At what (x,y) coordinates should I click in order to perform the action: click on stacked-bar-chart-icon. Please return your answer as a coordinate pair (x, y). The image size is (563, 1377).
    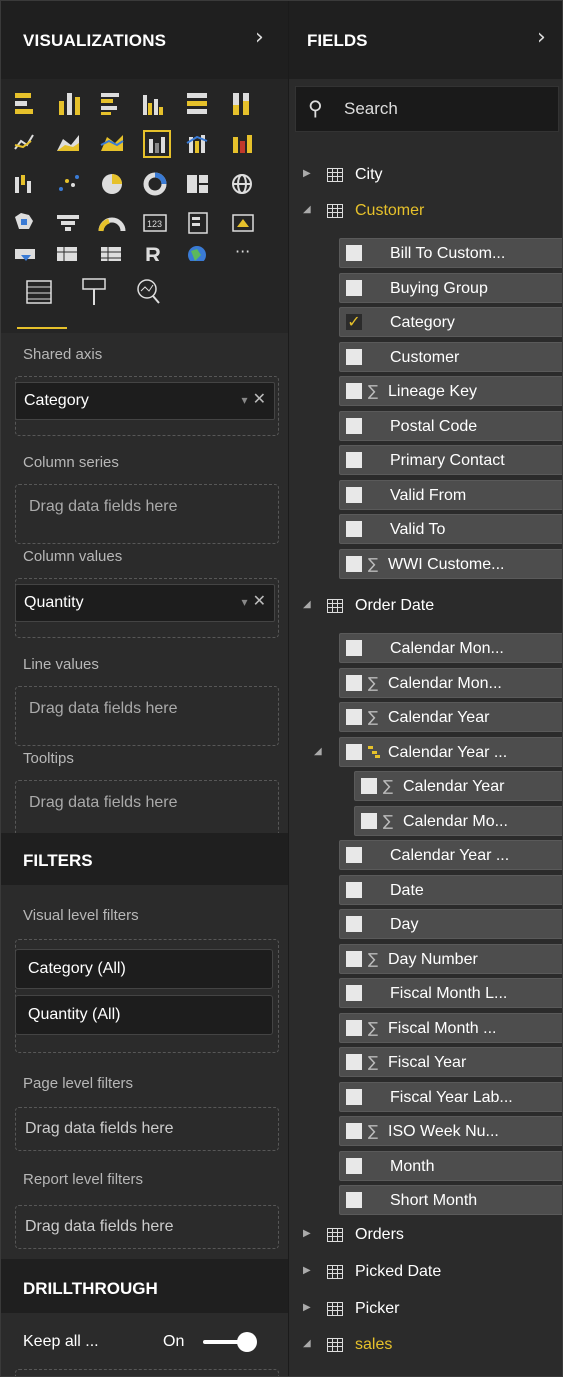
    Looking at the image, I should click on (24, 103).